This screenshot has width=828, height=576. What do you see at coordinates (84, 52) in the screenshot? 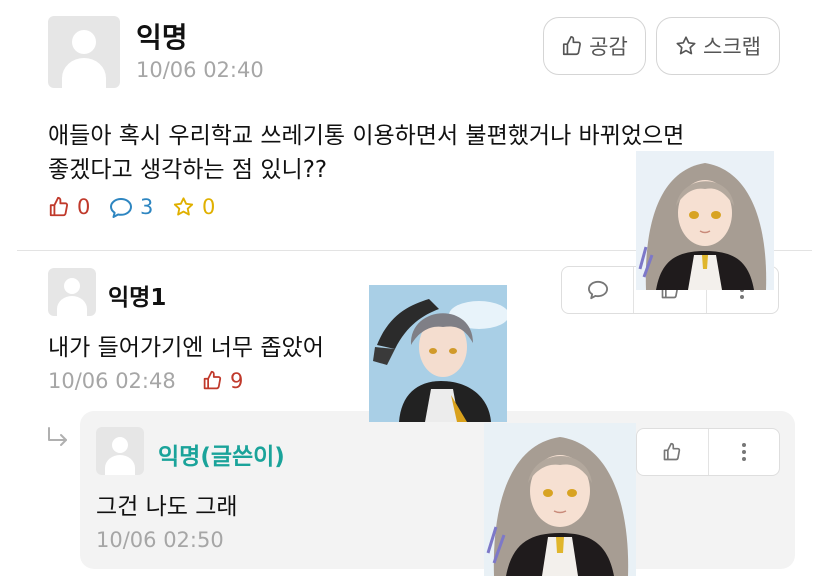
I see `post-author-avatar` at bounding box center [84, 52].